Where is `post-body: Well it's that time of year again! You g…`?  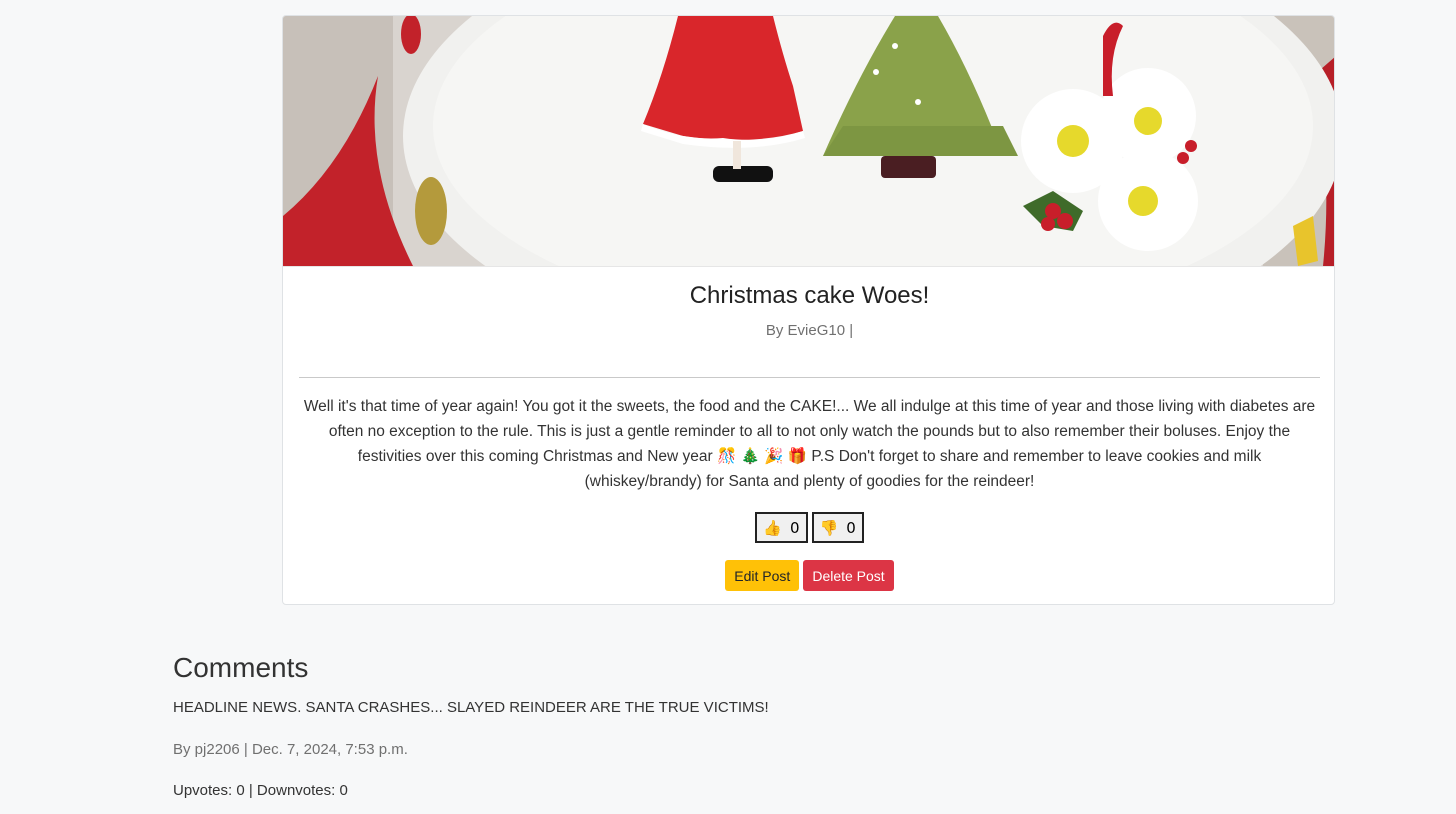 post-body: Well it's that time of year again! You g… is located at coordinates (809, 444).